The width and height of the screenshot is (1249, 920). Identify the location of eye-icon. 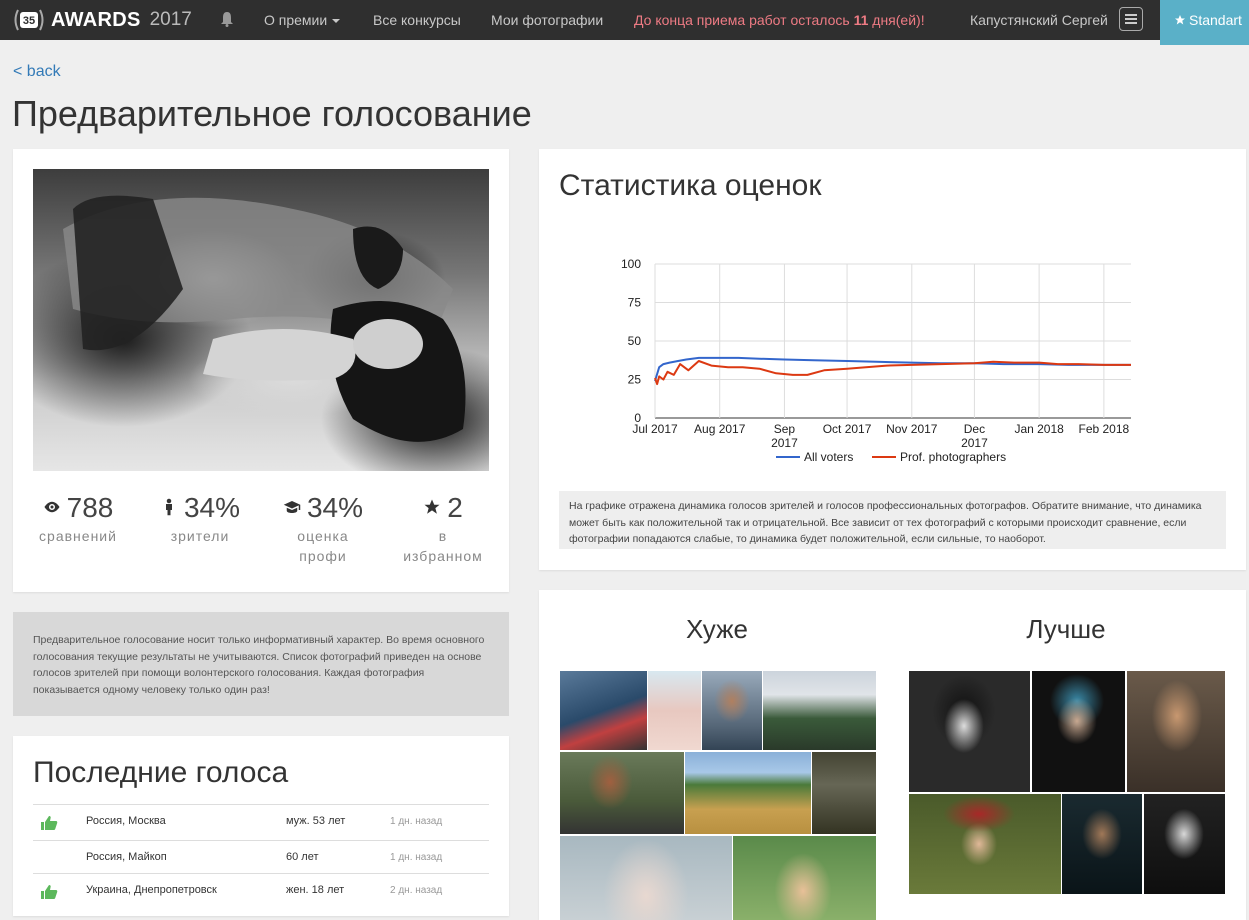
(52, 507).